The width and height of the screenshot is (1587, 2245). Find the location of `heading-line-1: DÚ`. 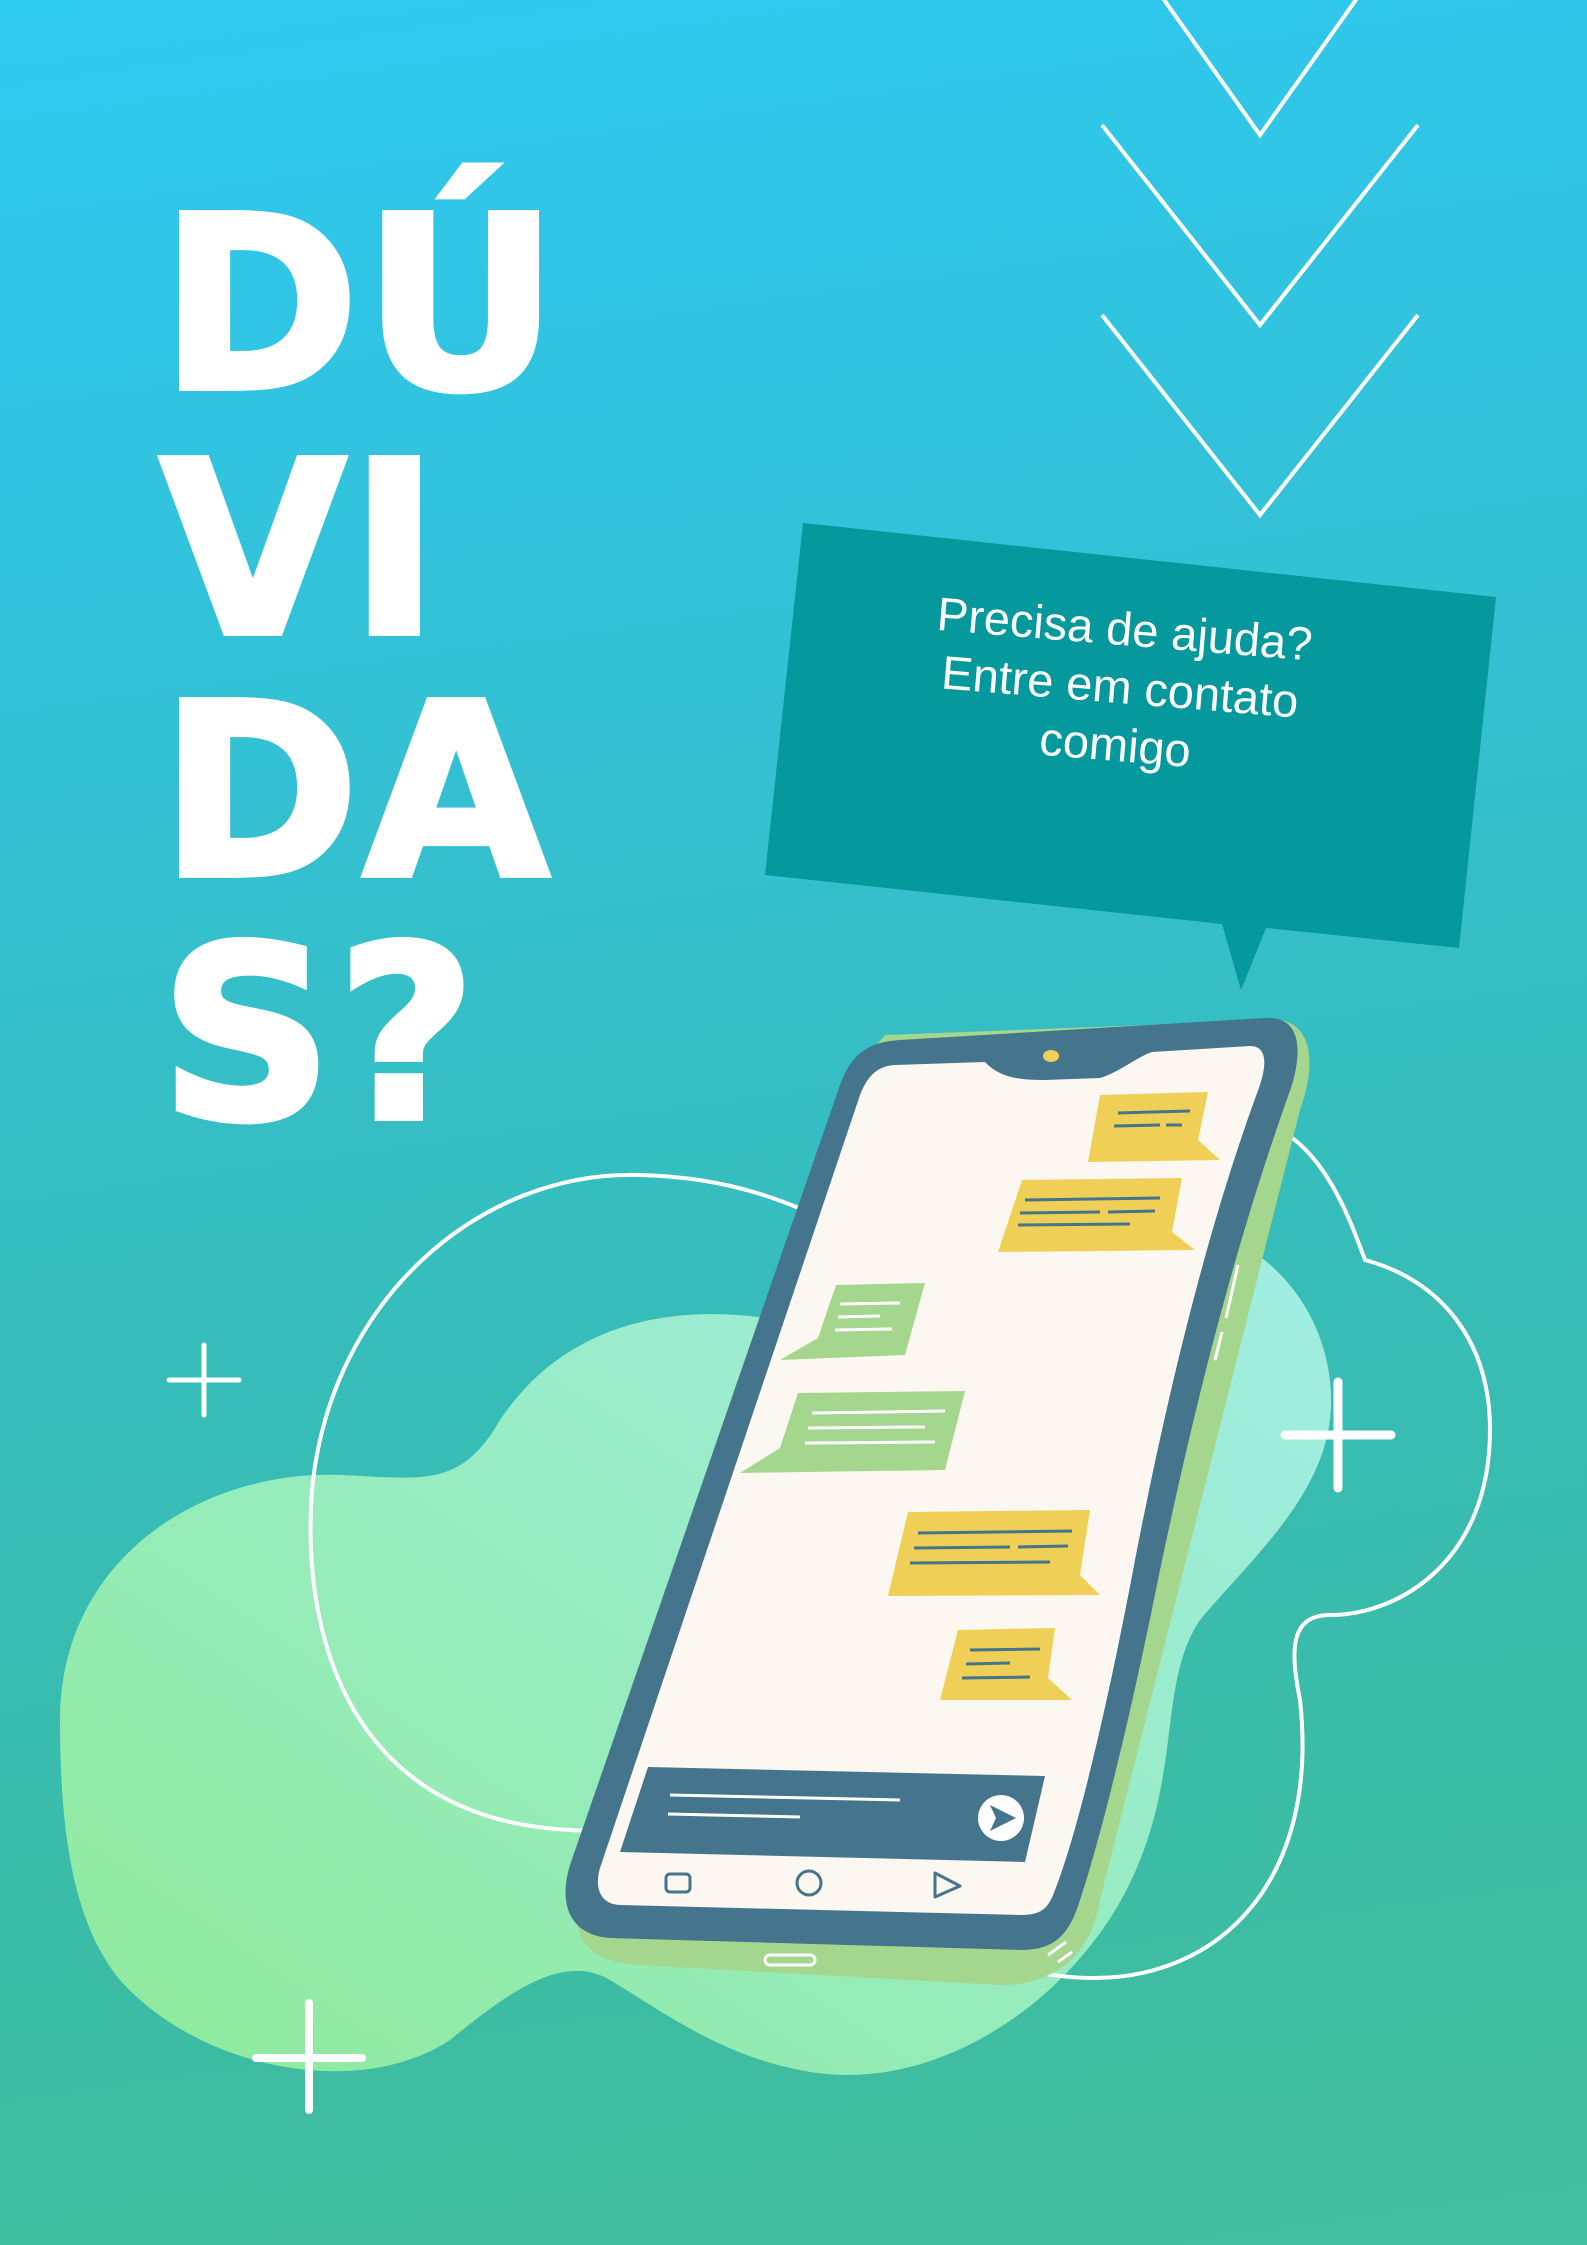

heading-line-1: DÚ is located at coordinates (360, 305).